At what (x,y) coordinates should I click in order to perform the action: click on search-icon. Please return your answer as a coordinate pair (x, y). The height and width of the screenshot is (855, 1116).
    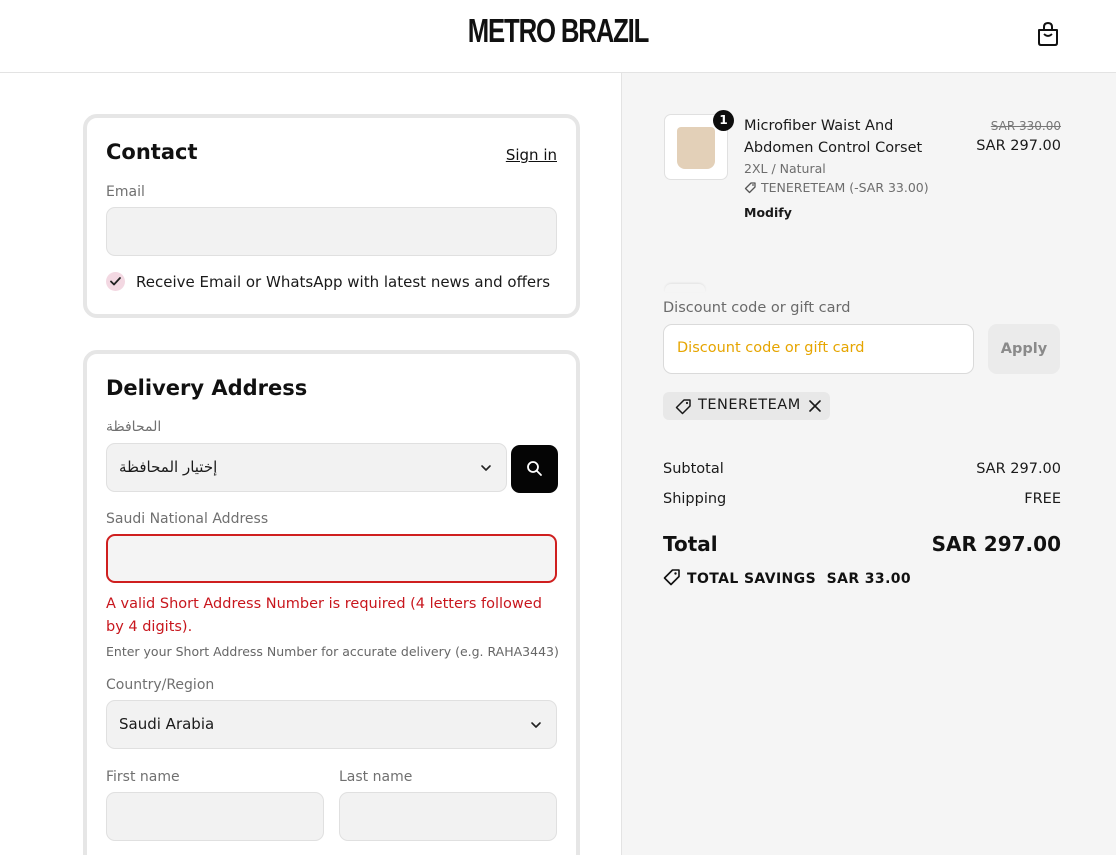
    Looking at the image, I should click on (534, 468).